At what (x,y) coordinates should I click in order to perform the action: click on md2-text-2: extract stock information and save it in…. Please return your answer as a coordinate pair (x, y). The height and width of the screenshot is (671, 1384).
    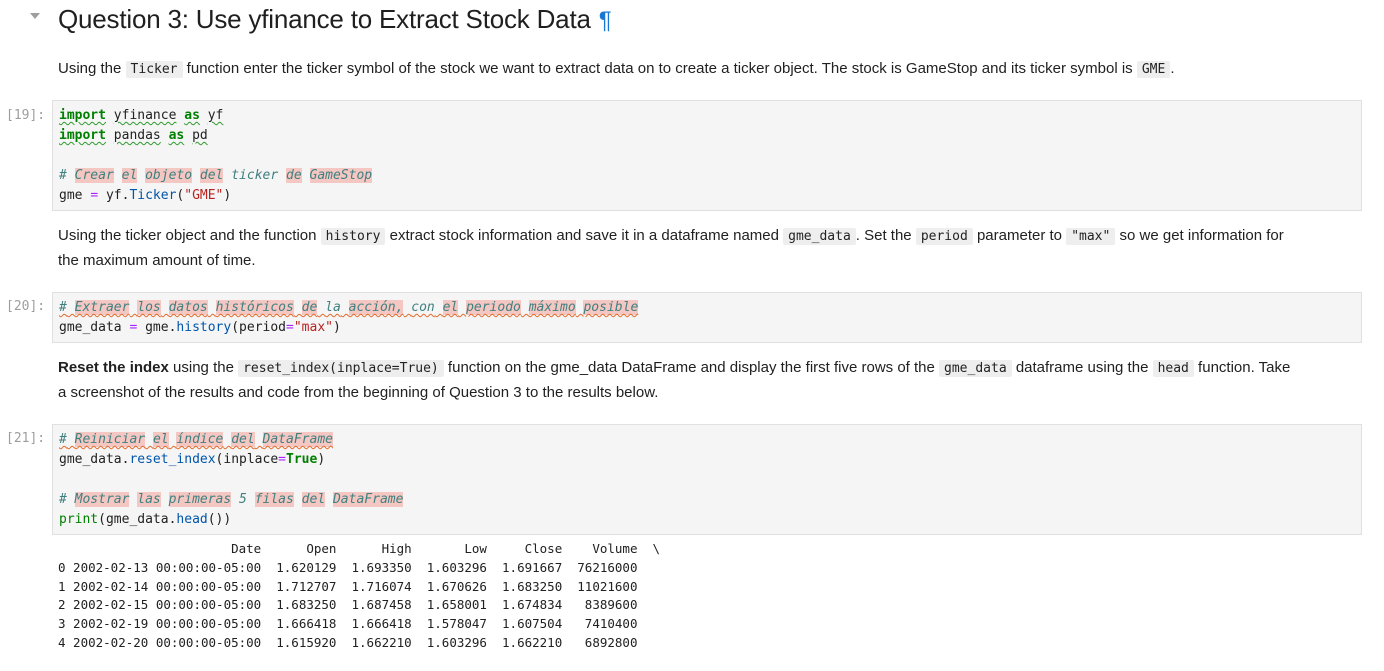
    Looking at the image, I should click on (584, 235).